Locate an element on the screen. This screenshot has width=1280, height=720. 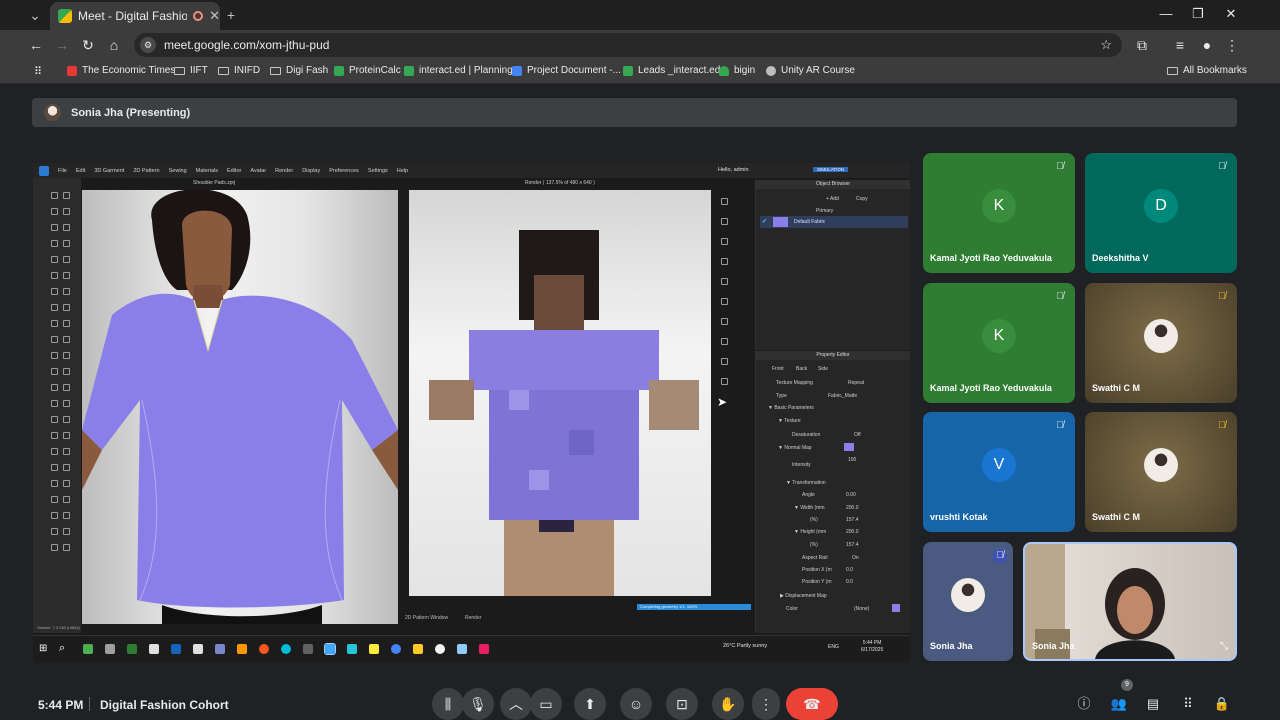
home-icon: ⌂ is located at coordinates (114, 45).